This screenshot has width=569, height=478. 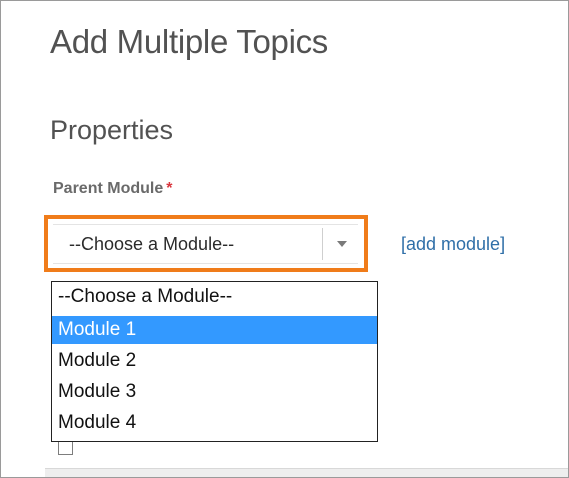 What do you see at coordinates (65, 448) in the screenshot?
I see `checkbox` at bounding box center [65, 448].